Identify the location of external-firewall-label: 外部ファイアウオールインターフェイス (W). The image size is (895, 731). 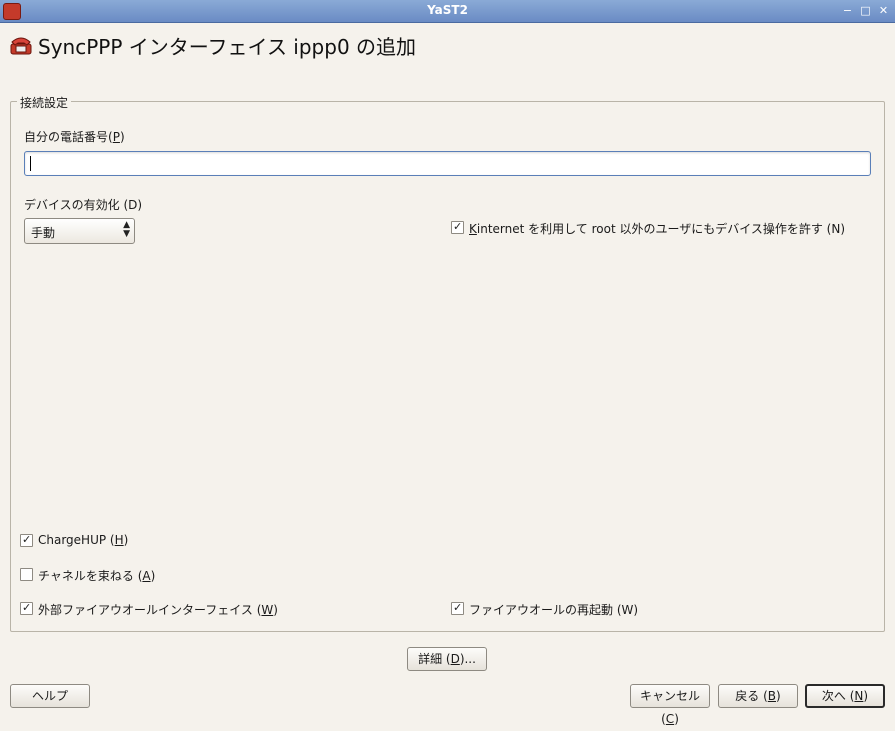
(158, 610).